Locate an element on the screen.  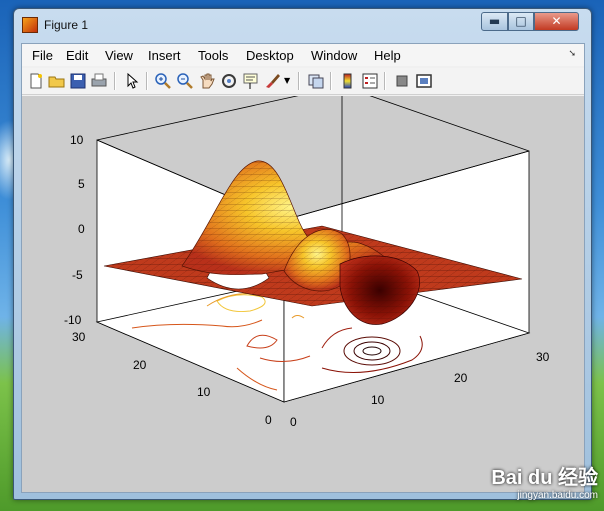
x-tick-label: 20 is located at coordinates (461, 378).